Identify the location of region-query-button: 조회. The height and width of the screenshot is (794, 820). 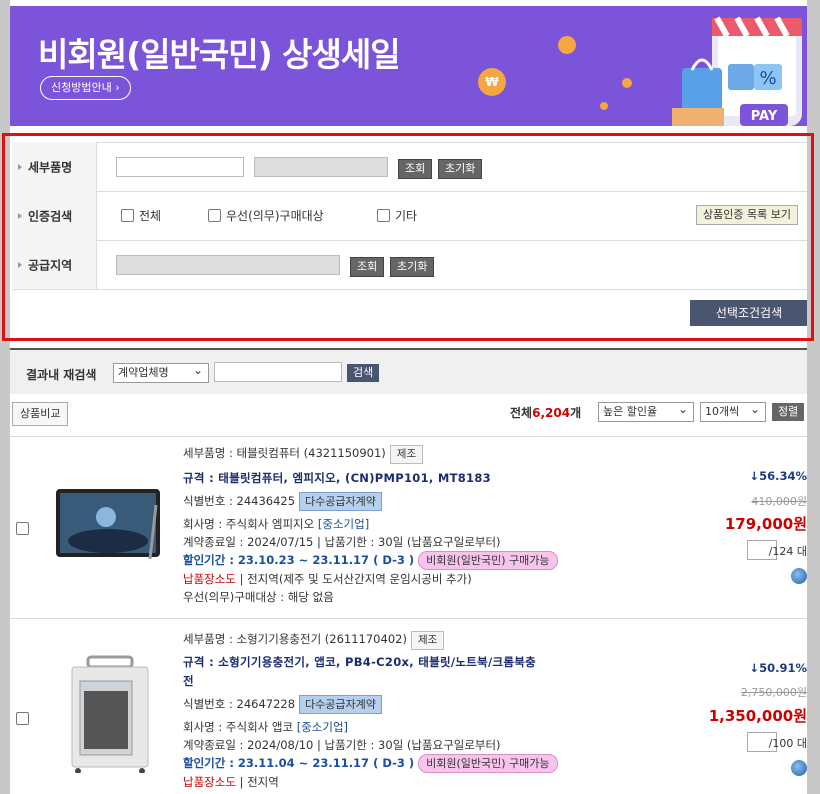
(367, 267).